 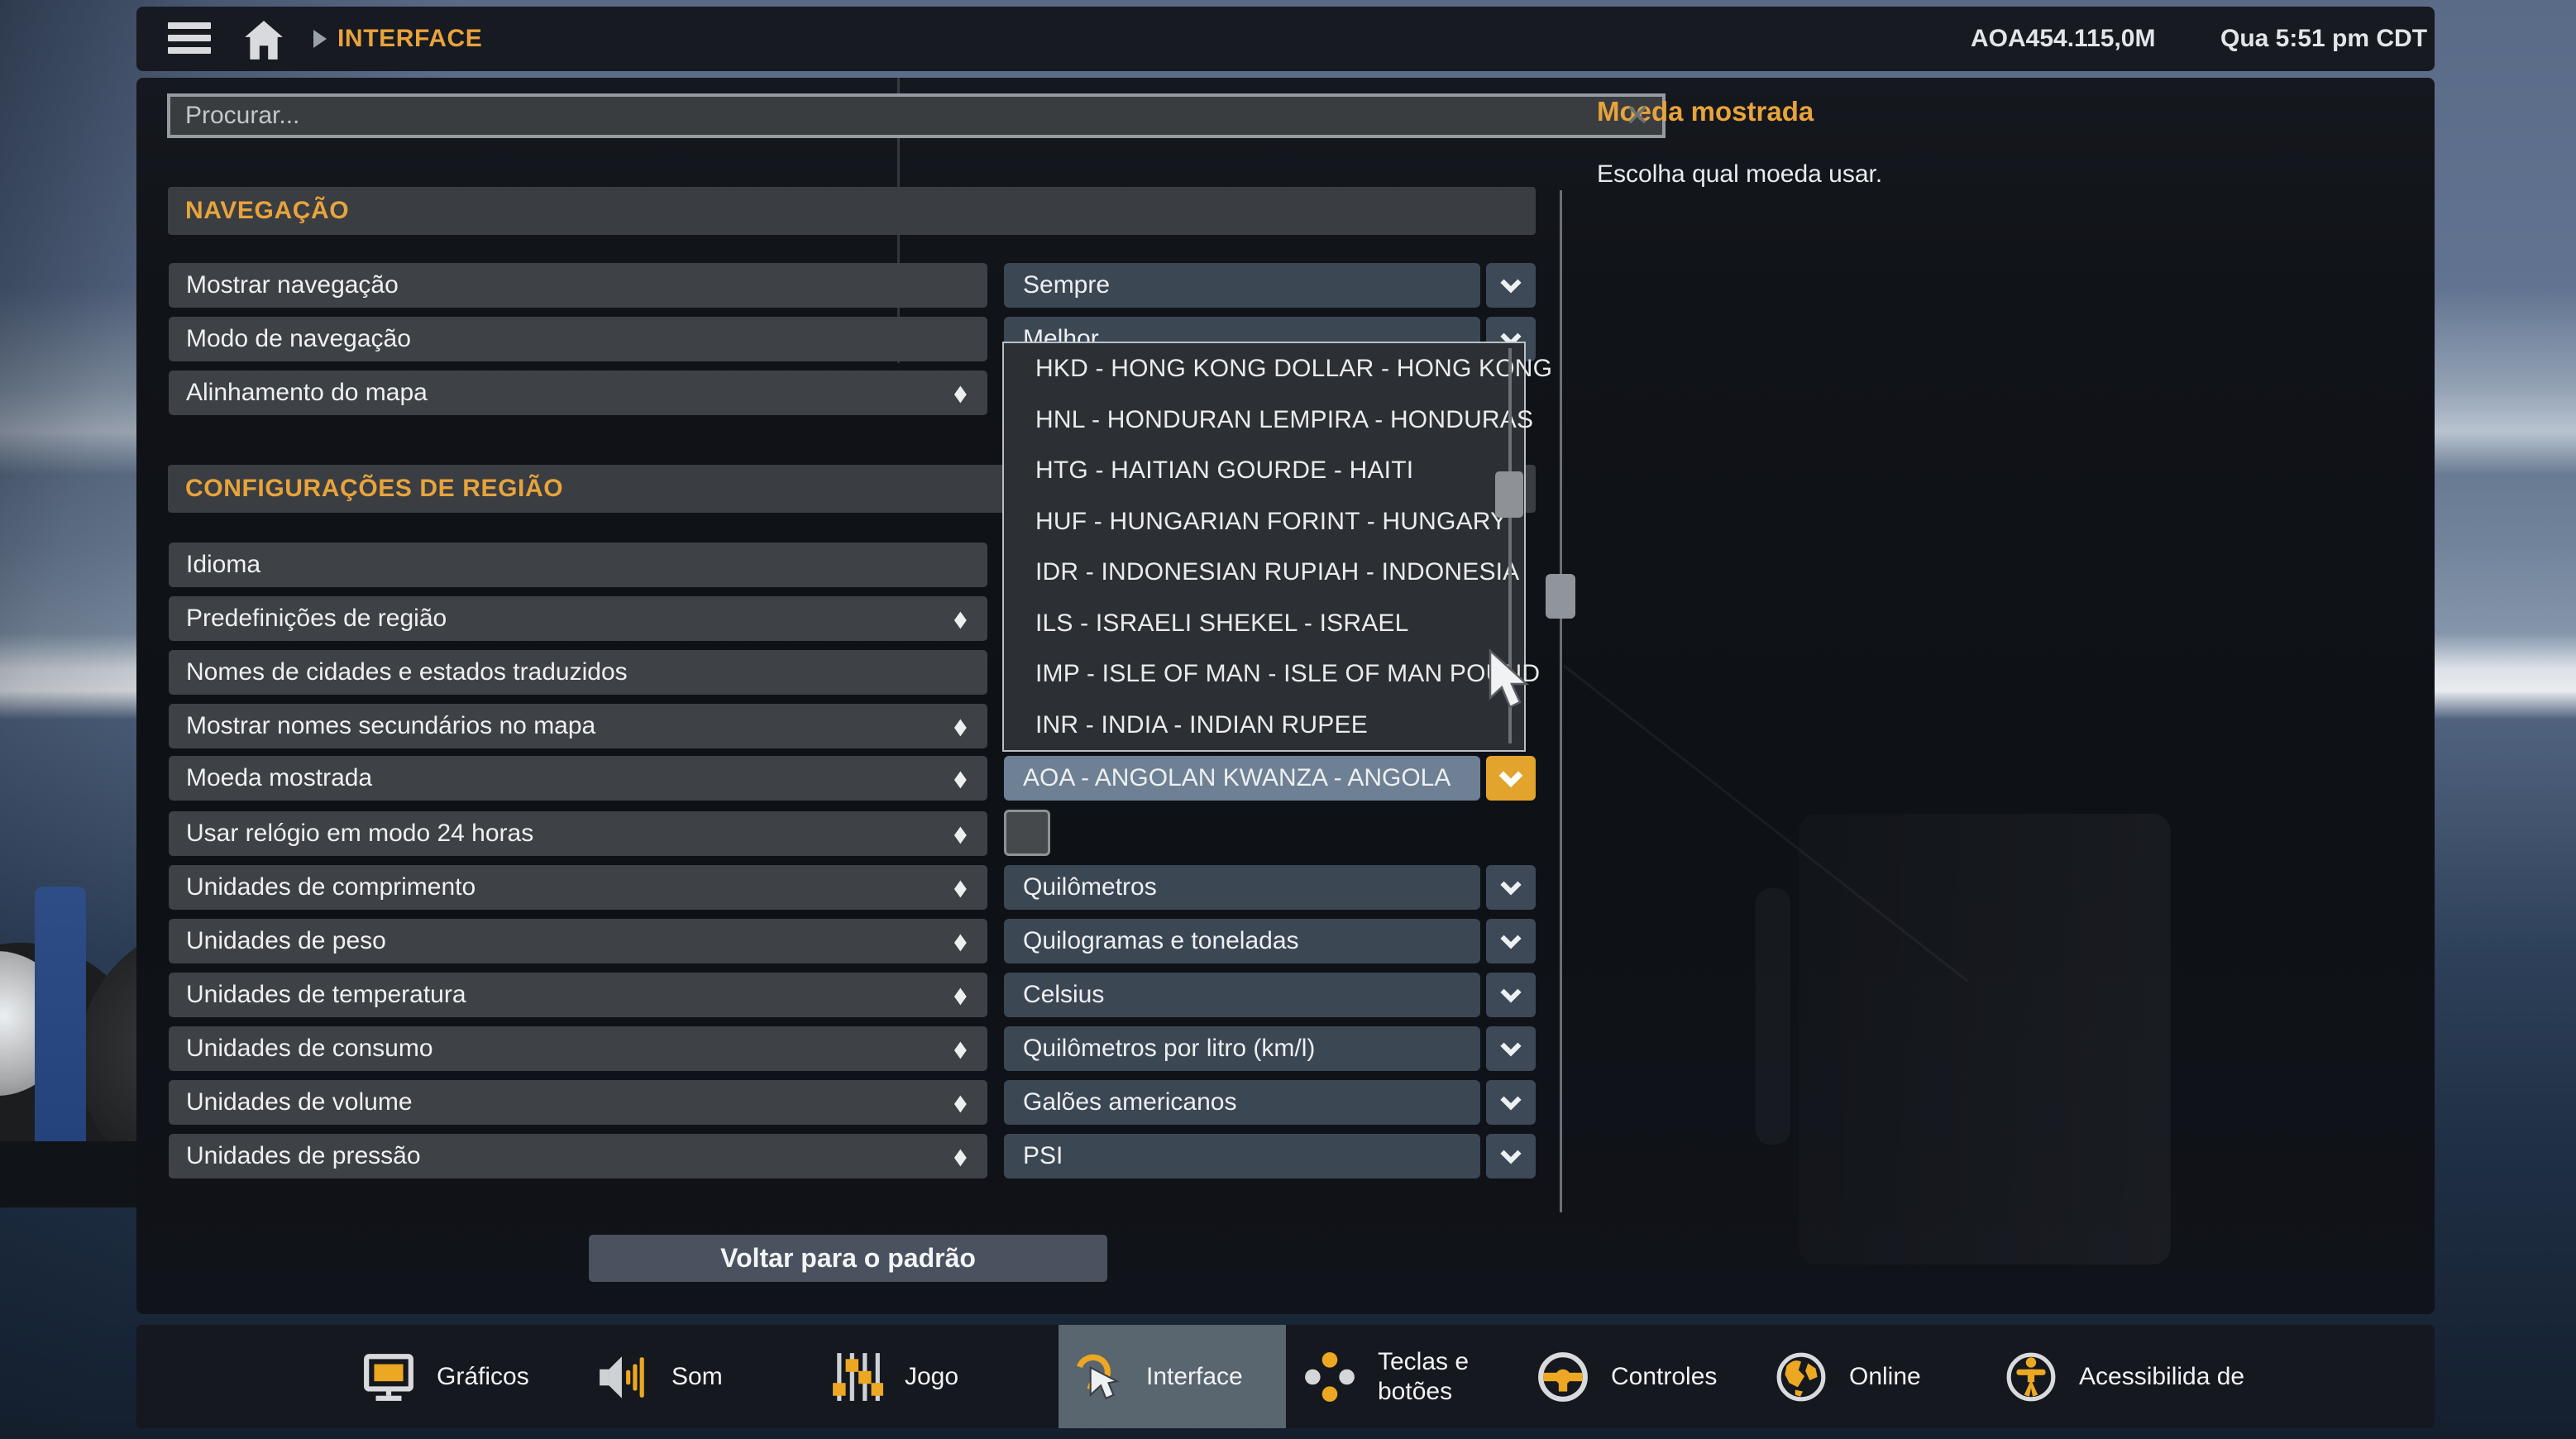 What do you see at coordinates (189, 38) in the screenshot?
I see `menu-icon` at bounding box center [189, 38].